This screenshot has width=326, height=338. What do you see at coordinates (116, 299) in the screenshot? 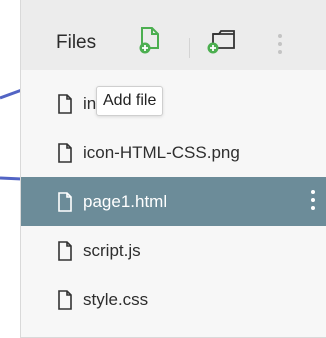
I see `file-name: style.css` at bounding box center [116, 299].